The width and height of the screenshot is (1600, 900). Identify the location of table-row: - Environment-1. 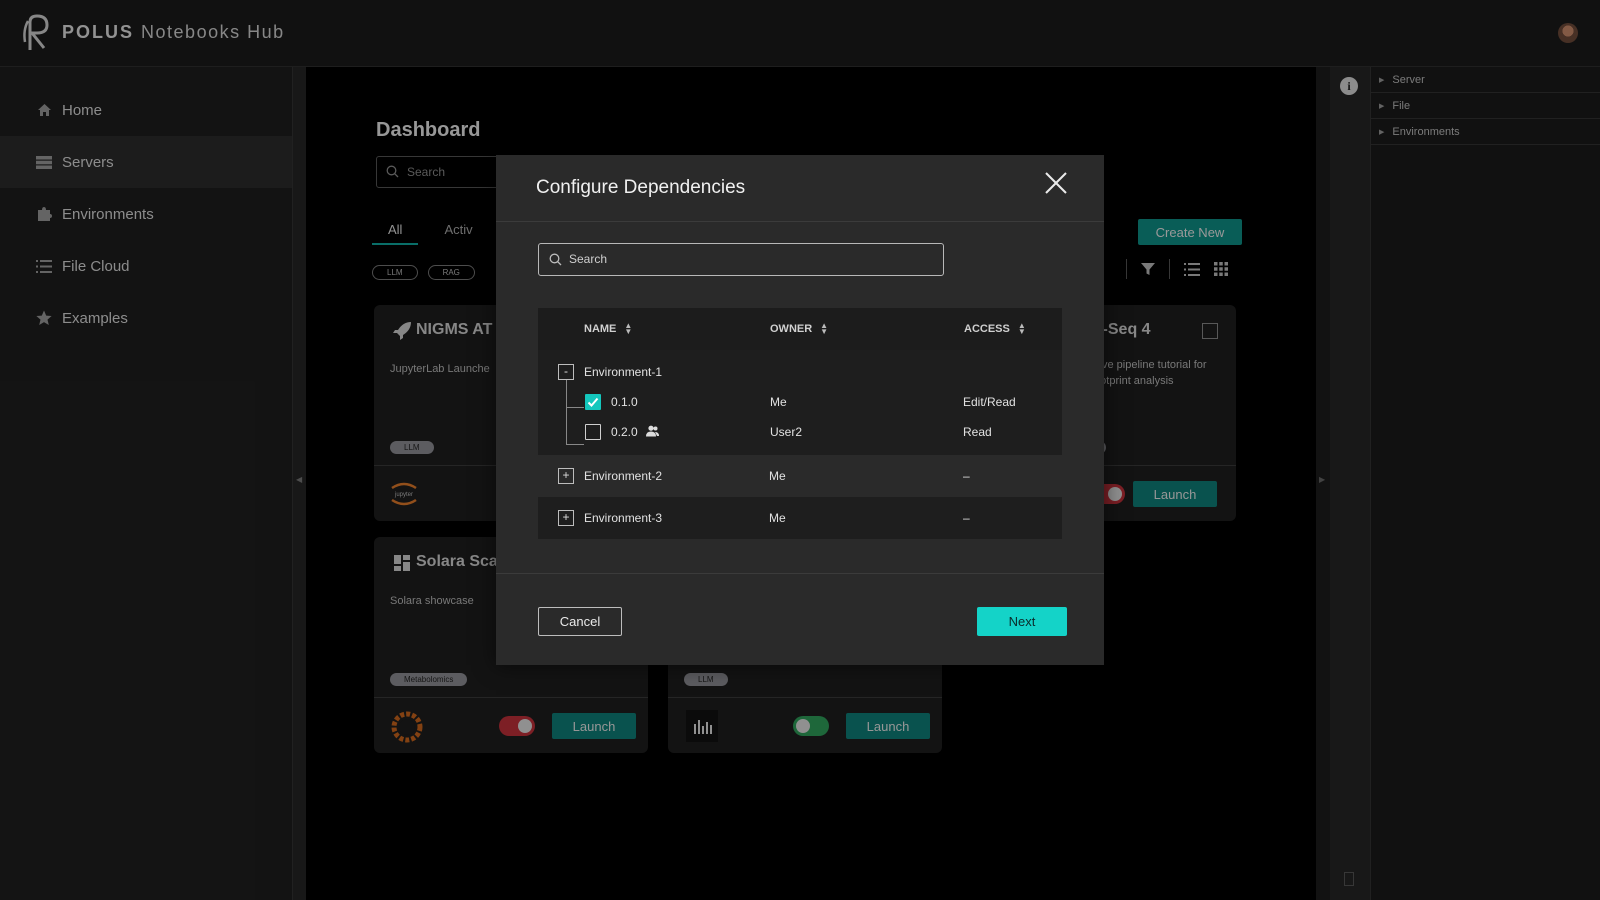
(800, 372).